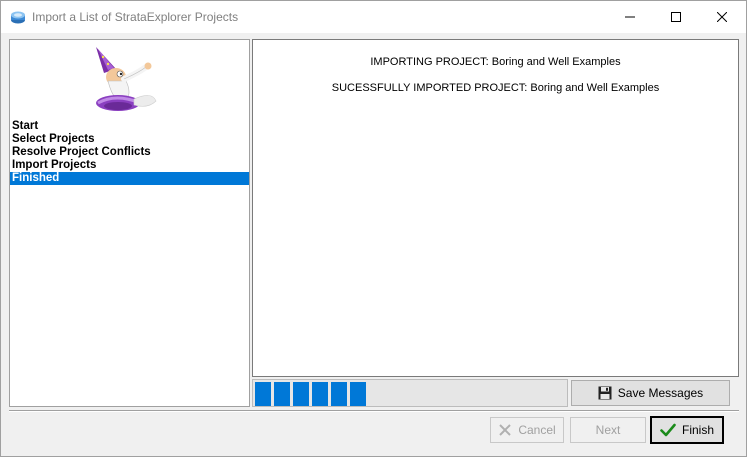 The image size is (747, 457). What do you see at coordinates (605, 393) in the screenshot?
I see `floppy-disk-icon` at bounding box center [605, 393].